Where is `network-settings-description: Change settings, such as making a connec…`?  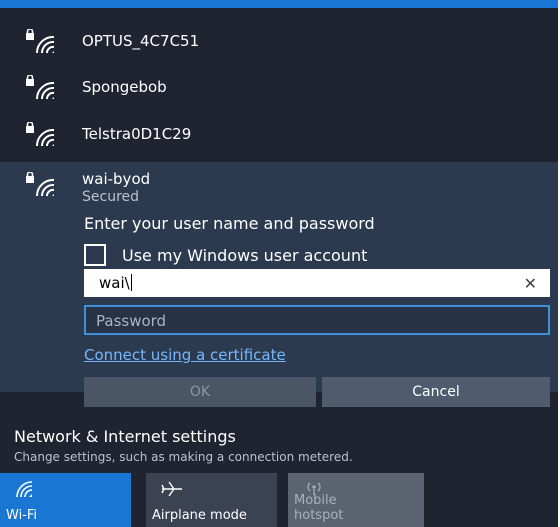 network-settings-description: Change settings, such as making a connec… is located at coordinates (183, 457).